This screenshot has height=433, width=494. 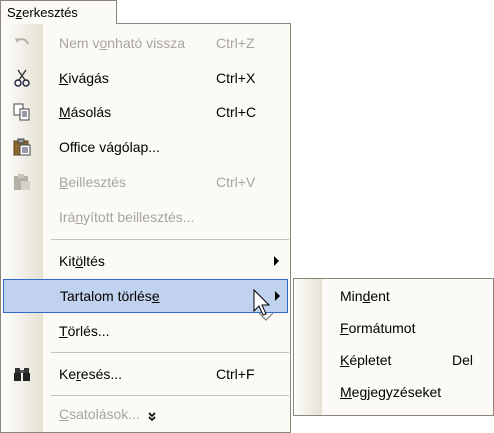 What do you see at coordinates (145, 78) in the screenshot?
I see `menu-item-cut: Kivágás Ctrl+X` at bounding box center [145, 78].